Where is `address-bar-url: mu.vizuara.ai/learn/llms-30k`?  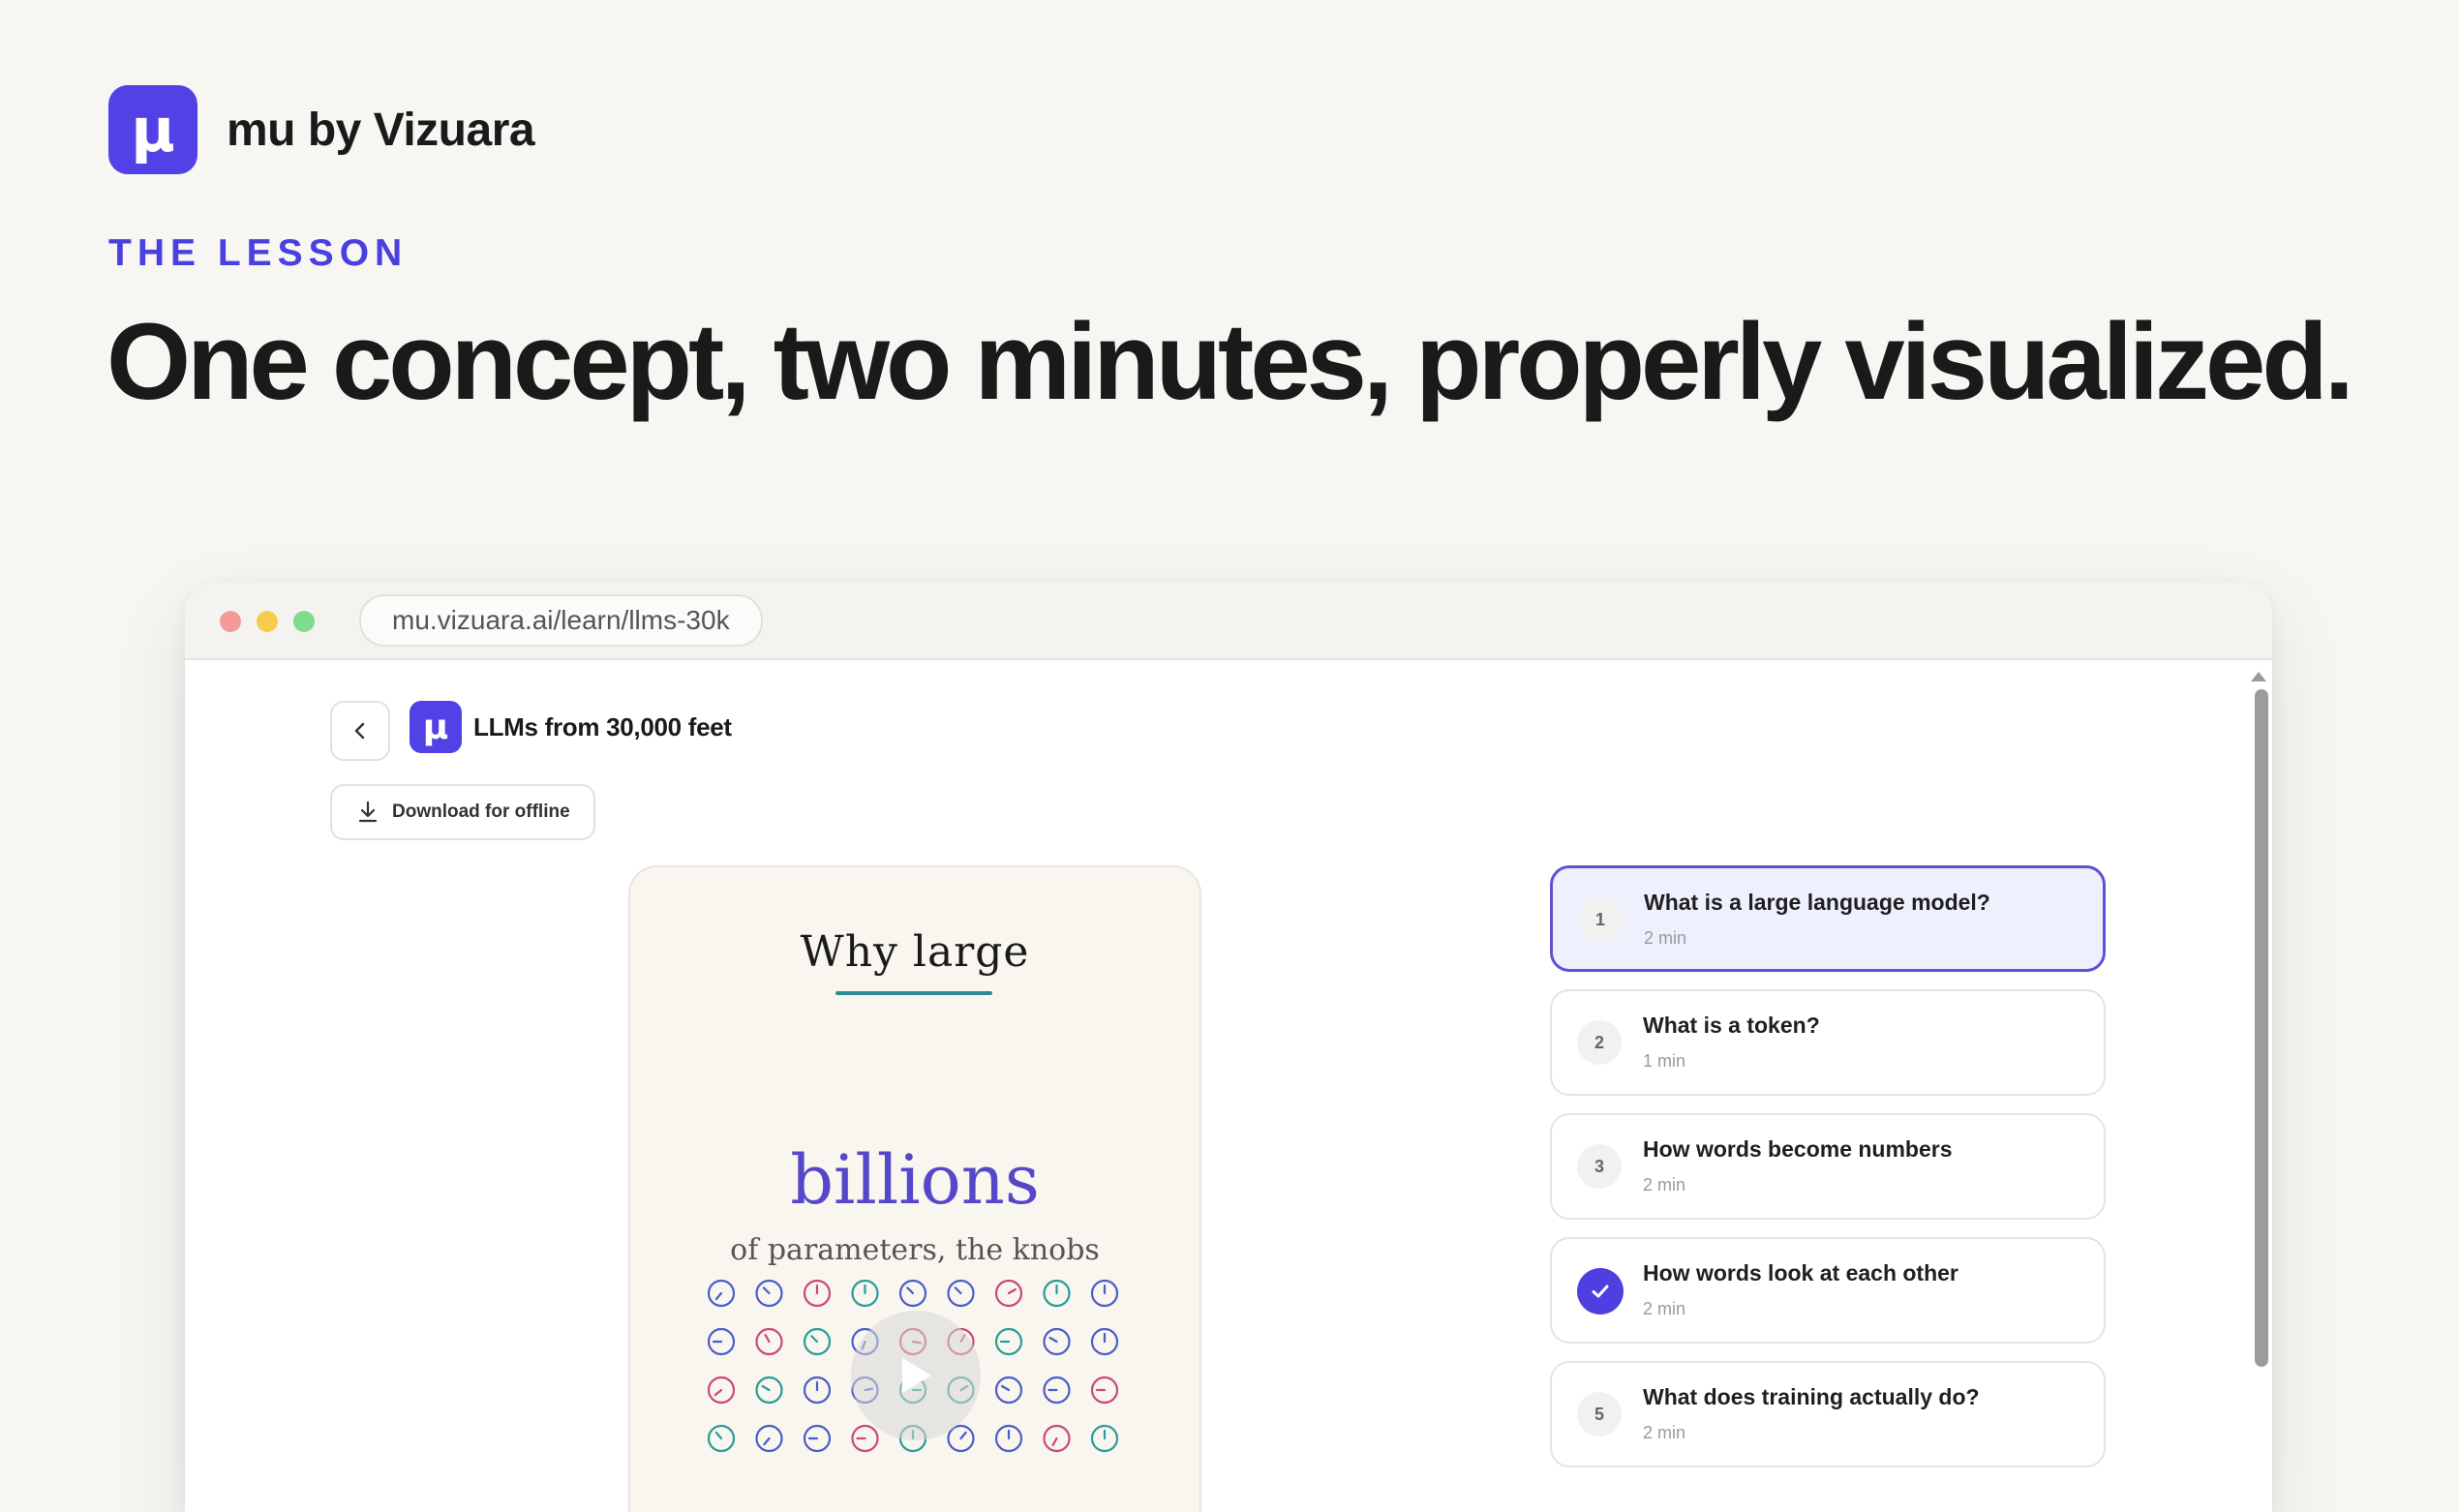 address-bar-url: mu.vizuara.ai/learn/llms-30k is located at coordinates (561, 620).